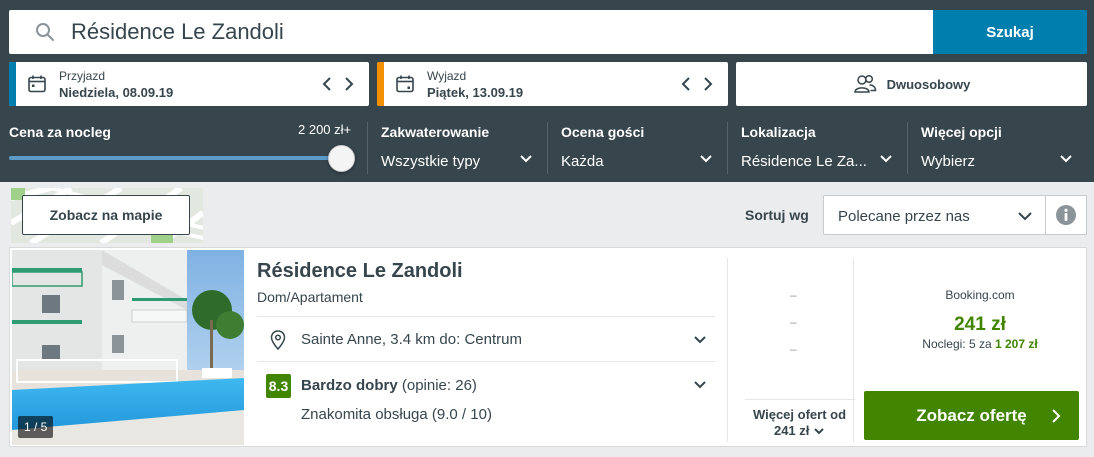  What do you see at coordinates (447, 76) in the screenshot?
I see `checkout-label: Wyjazd` at bounding box center [447, 76].